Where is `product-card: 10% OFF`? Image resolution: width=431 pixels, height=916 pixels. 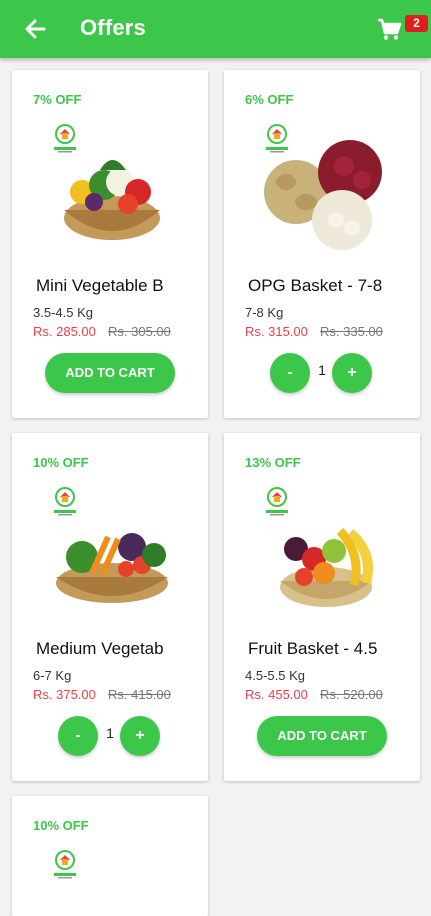 product-card: 10% OFF is located at coordinates (110, 856).